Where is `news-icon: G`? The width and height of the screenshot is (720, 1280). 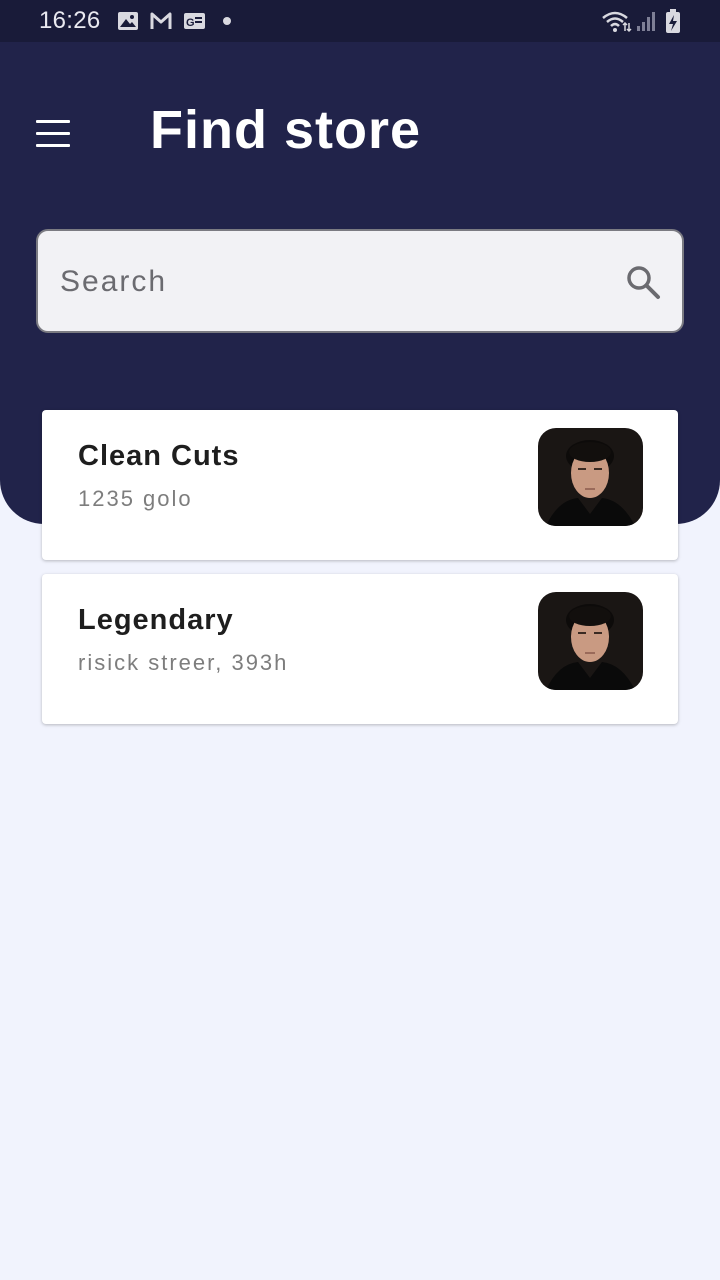 news-icon: G is located at coordinates (194, 21).